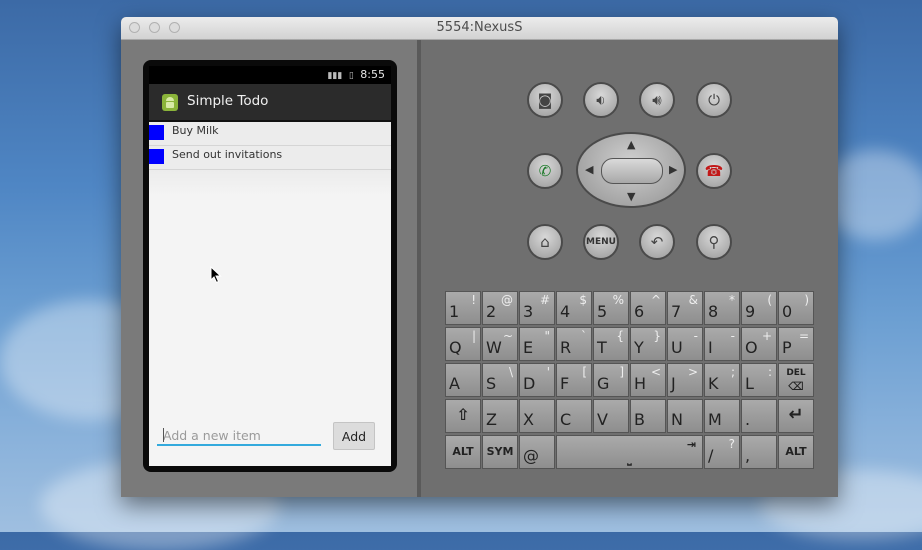 The width and height of the screenshot is (922, 550). Describe the element at coordinates (692, 372) in the screenshot. I see `key-alt-label: >` at that location.